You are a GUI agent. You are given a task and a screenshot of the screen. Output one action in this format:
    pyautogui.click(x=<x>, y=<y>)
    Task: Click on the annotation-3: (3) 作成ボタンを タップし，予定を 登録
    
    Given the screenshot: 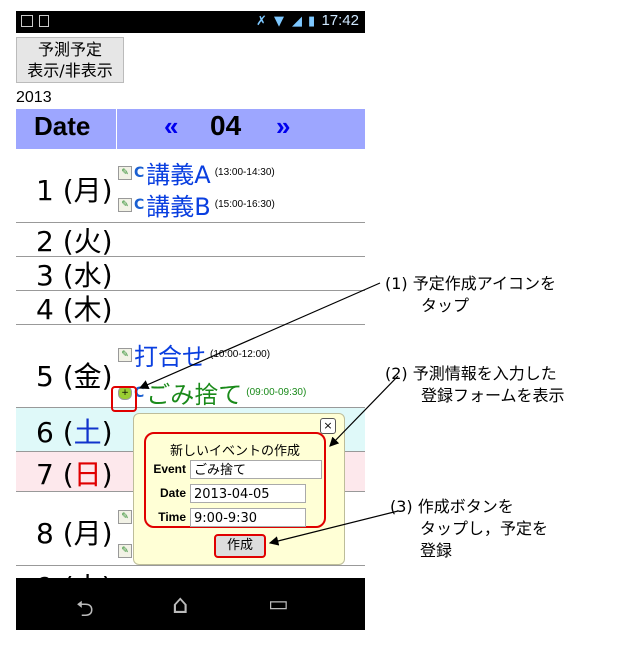 What is the action you would take?
    pyautogui.click(x=469, y=528)
    